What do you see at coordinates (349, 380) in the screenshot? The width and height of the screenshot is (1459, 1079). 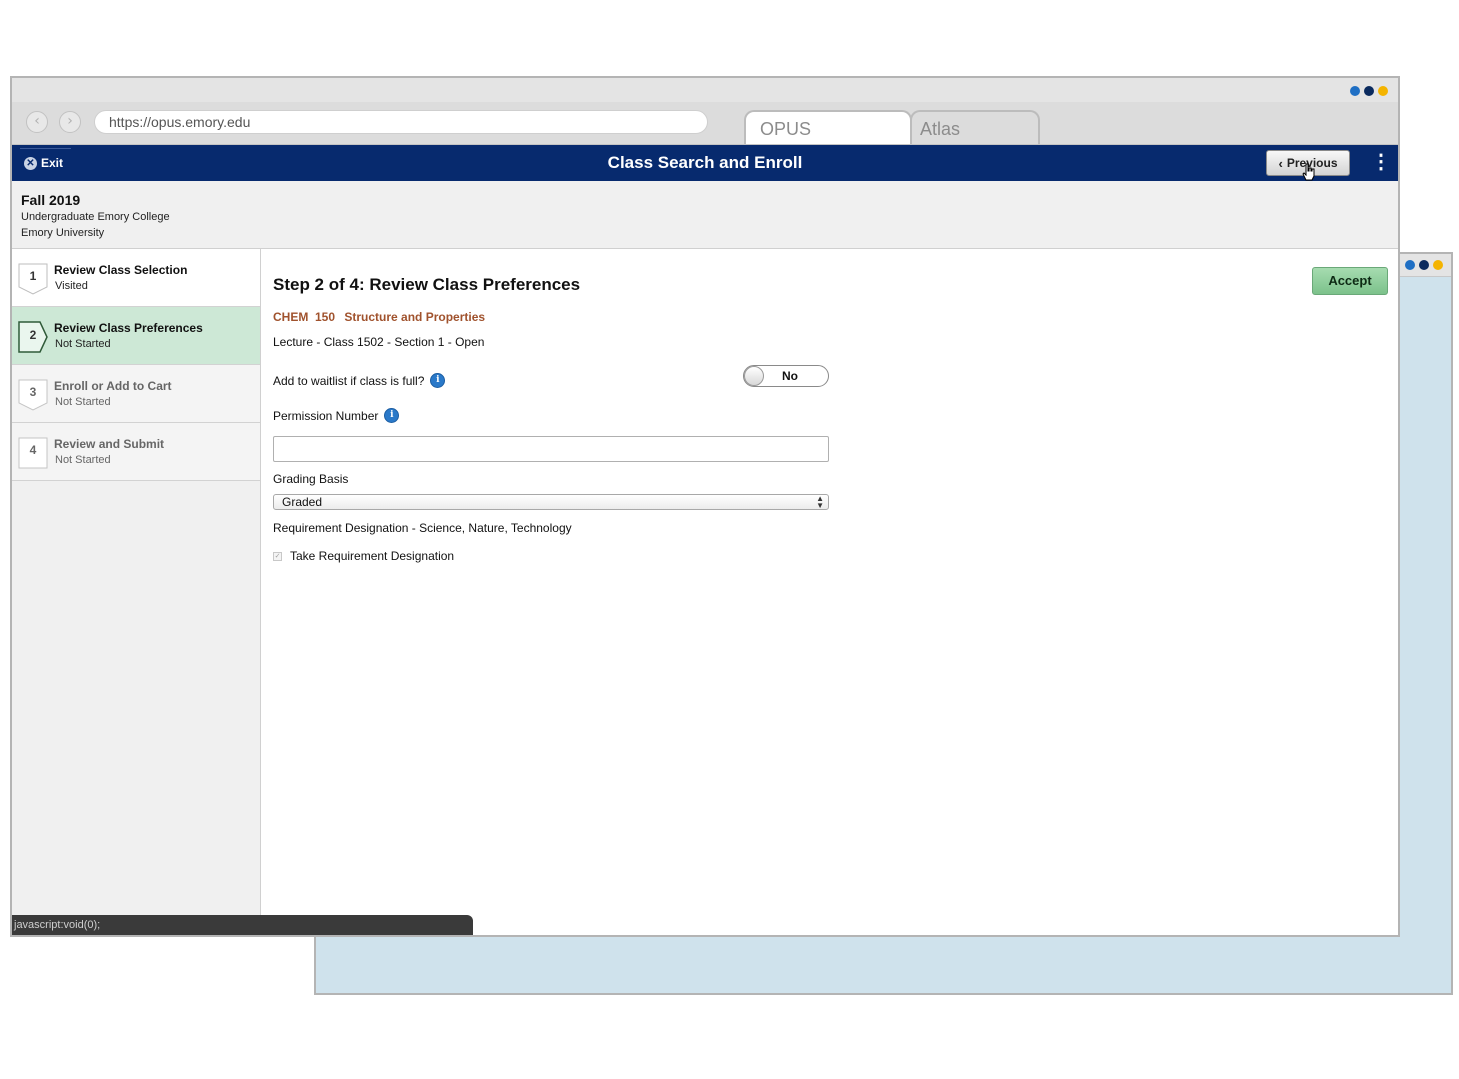 I see `waitlist-label: Add to waitlist if class is full?` at bounding box center [349, 380].